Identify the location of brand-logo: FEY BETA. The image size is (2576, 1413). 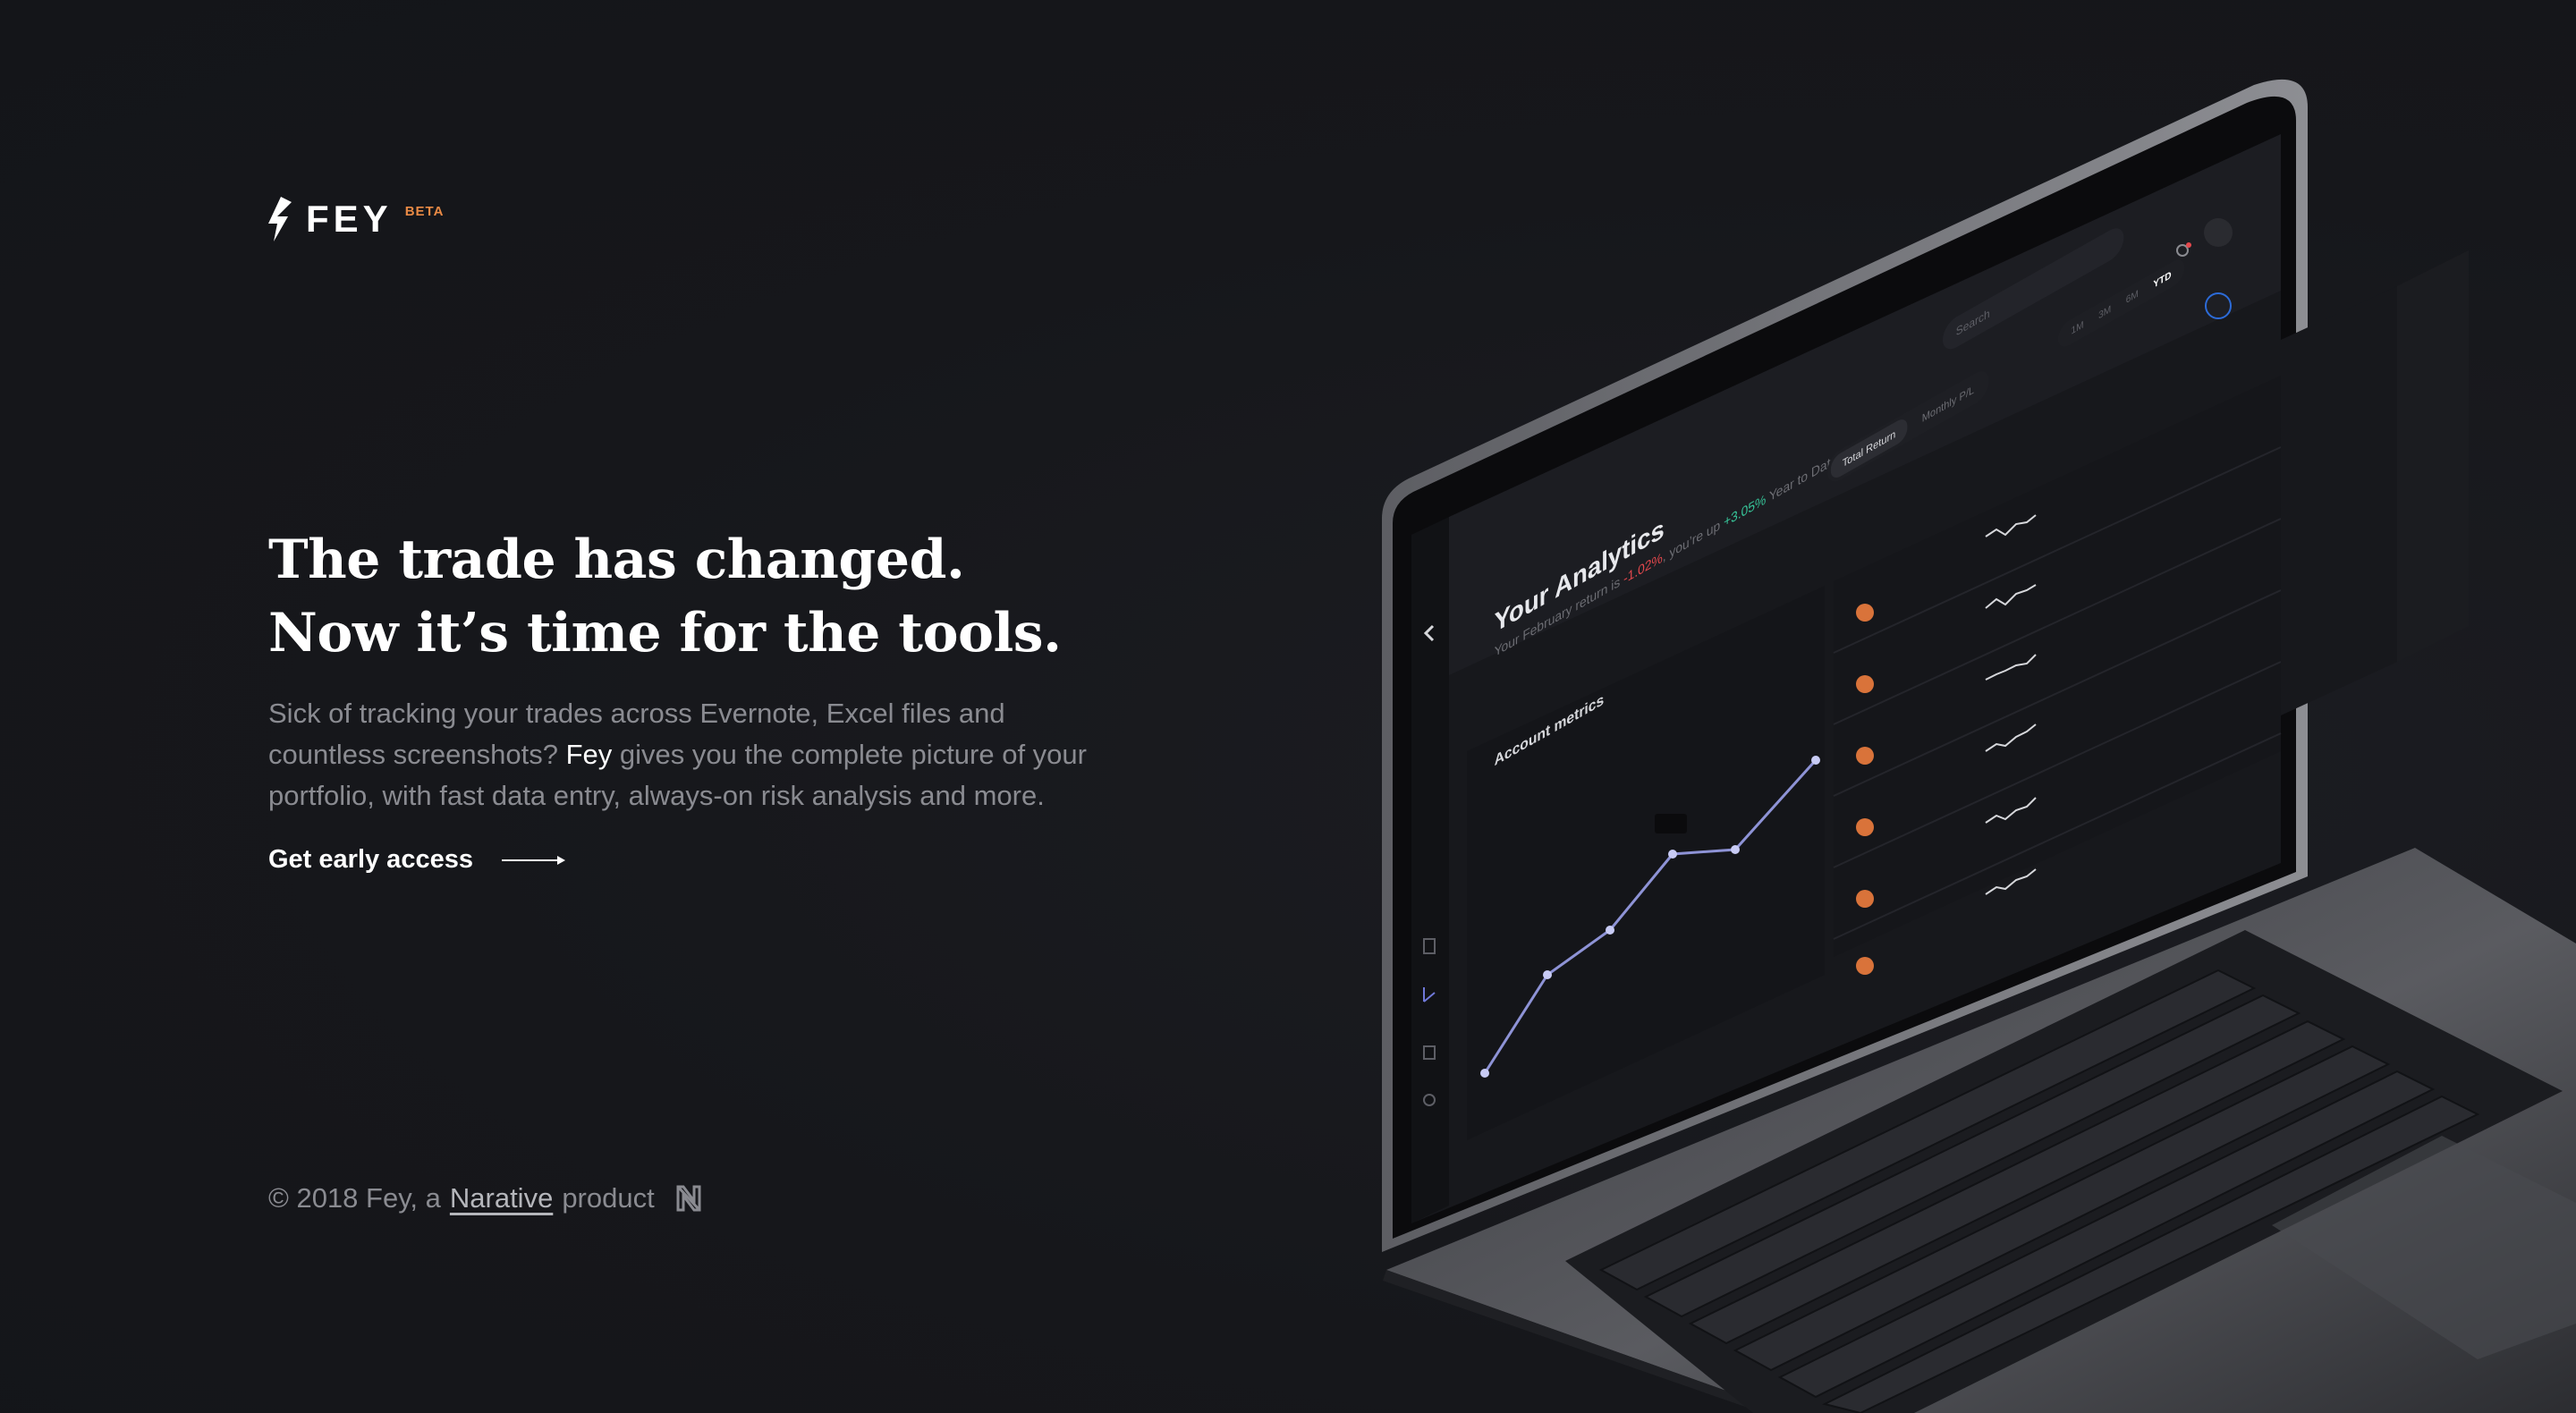
(356, 219).